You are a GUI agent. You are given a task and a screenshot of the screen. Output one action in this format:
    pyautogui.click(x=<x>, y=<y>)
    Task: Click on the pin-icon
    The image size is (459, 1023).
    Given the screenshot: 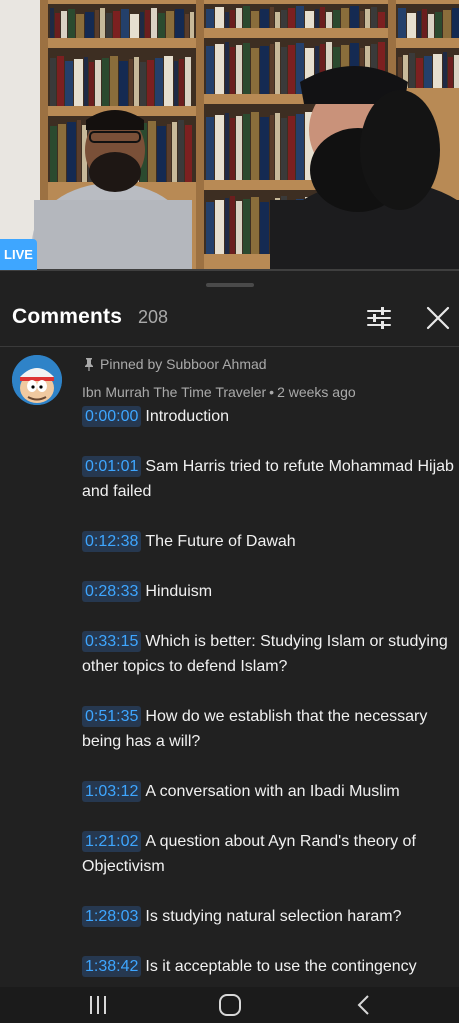 What is the action you would take?
    pyautogui.click(x=89, y=364)
    